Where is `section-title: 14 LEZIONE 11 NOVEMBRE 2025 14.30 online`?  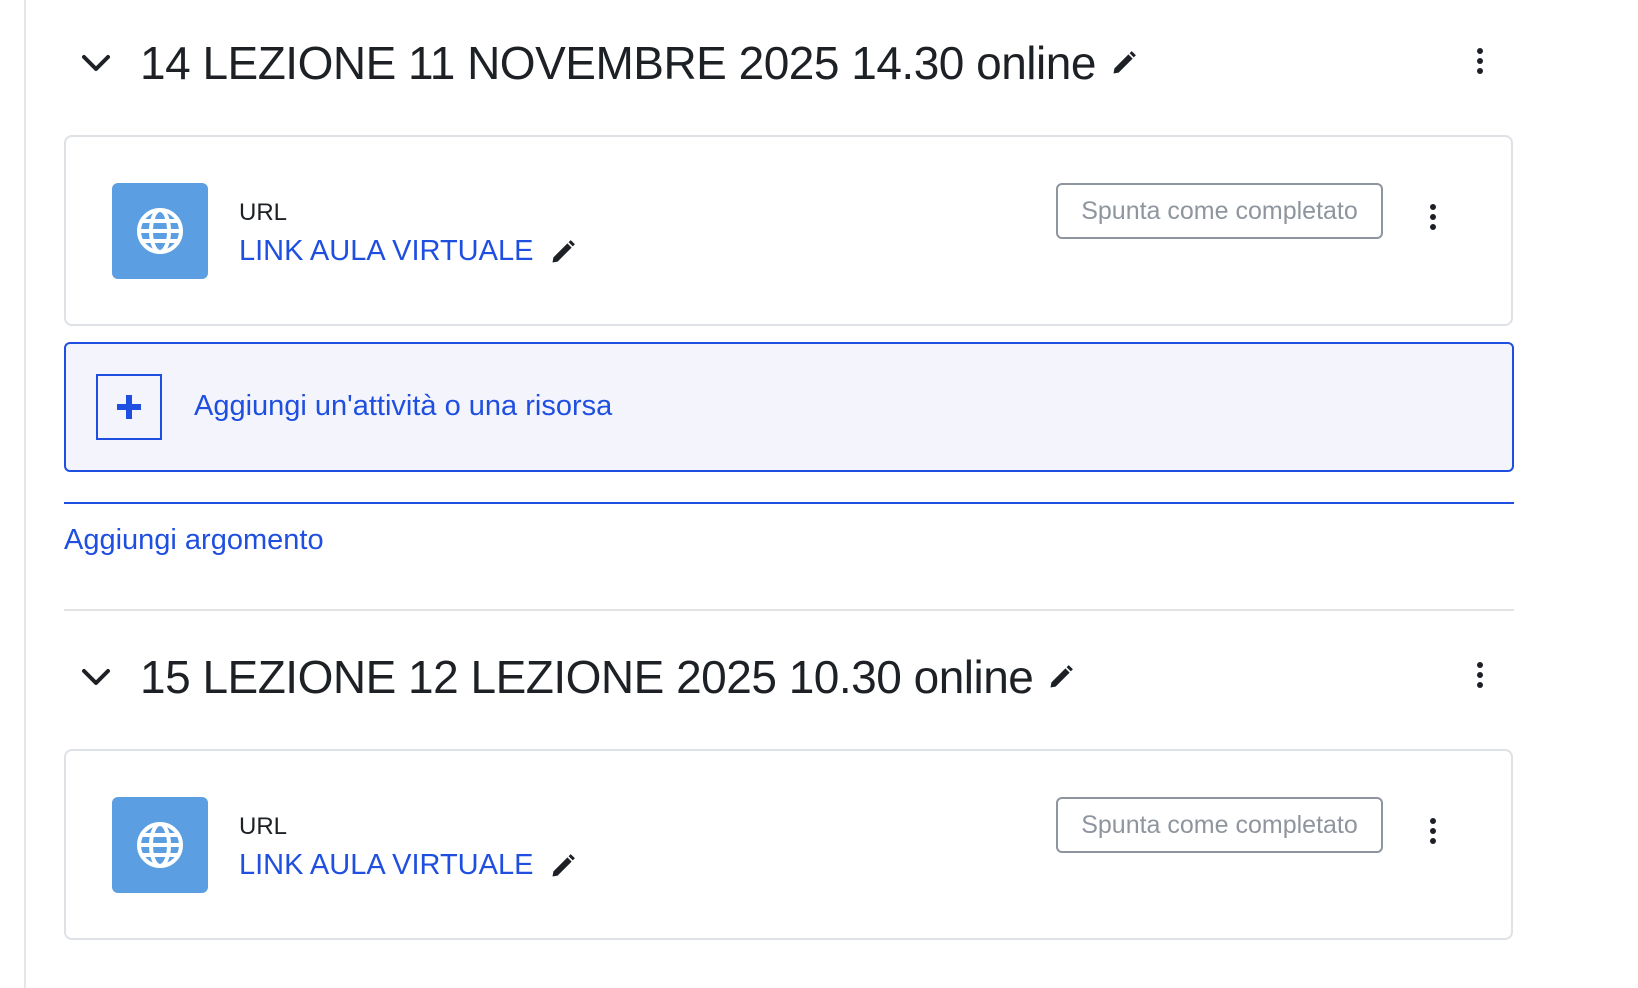
section-title: 14 LEZIONE 11 NOVEMBRE 2025 14.30 online is located at coordinates (618, 63).